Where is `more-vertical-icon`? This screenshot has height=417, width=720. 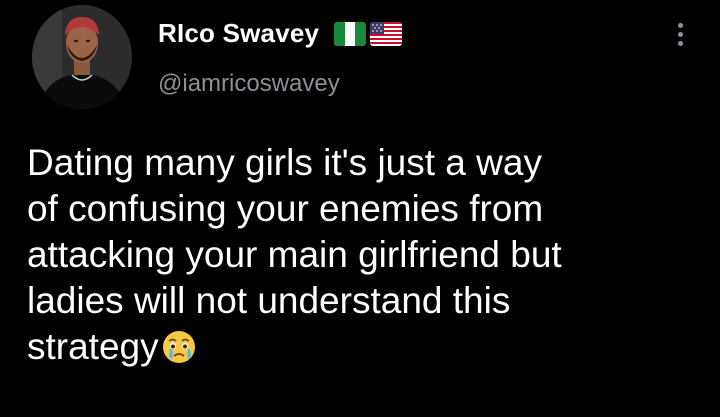
more-vertical-icon is located at coordinates (680, 25).